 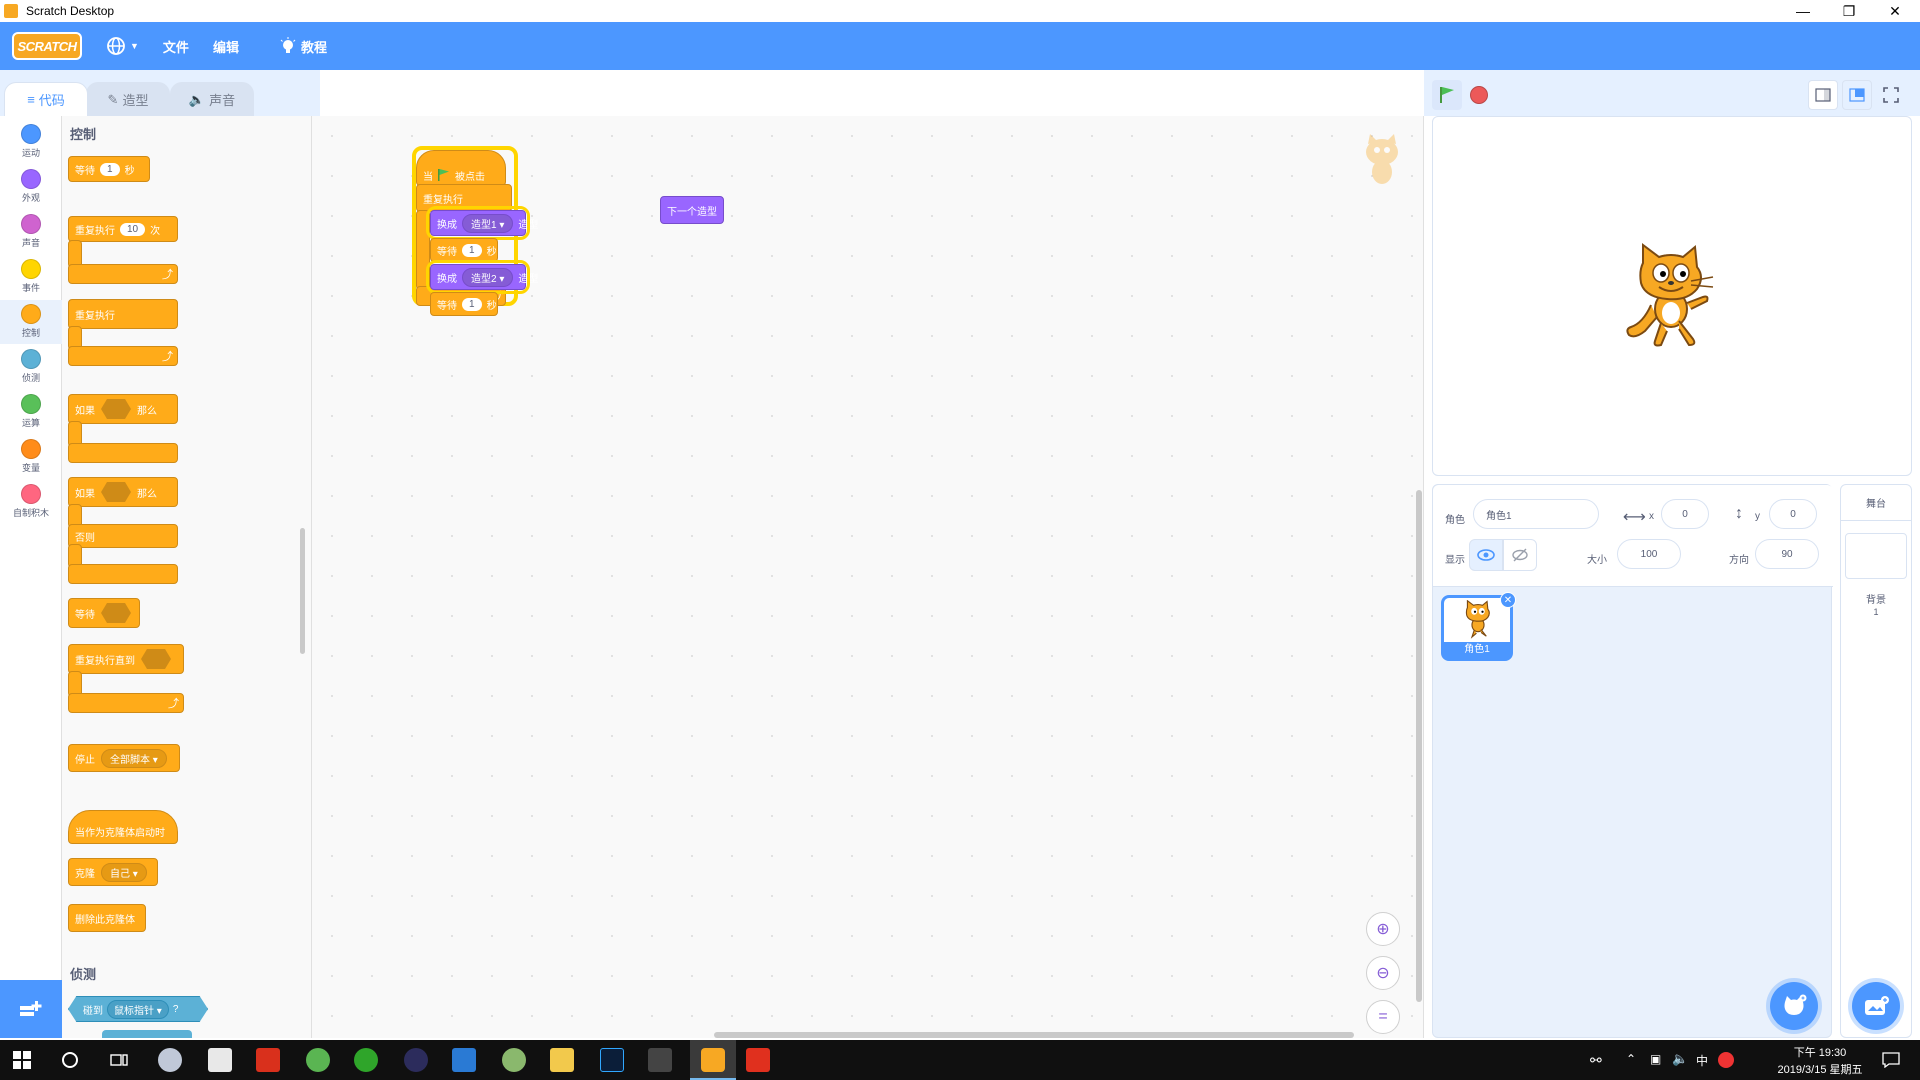 What do you see at coordinates (226, 46) in the screenshot?
I see `edit-menu: 编辑` at bounding box center [226, 46].